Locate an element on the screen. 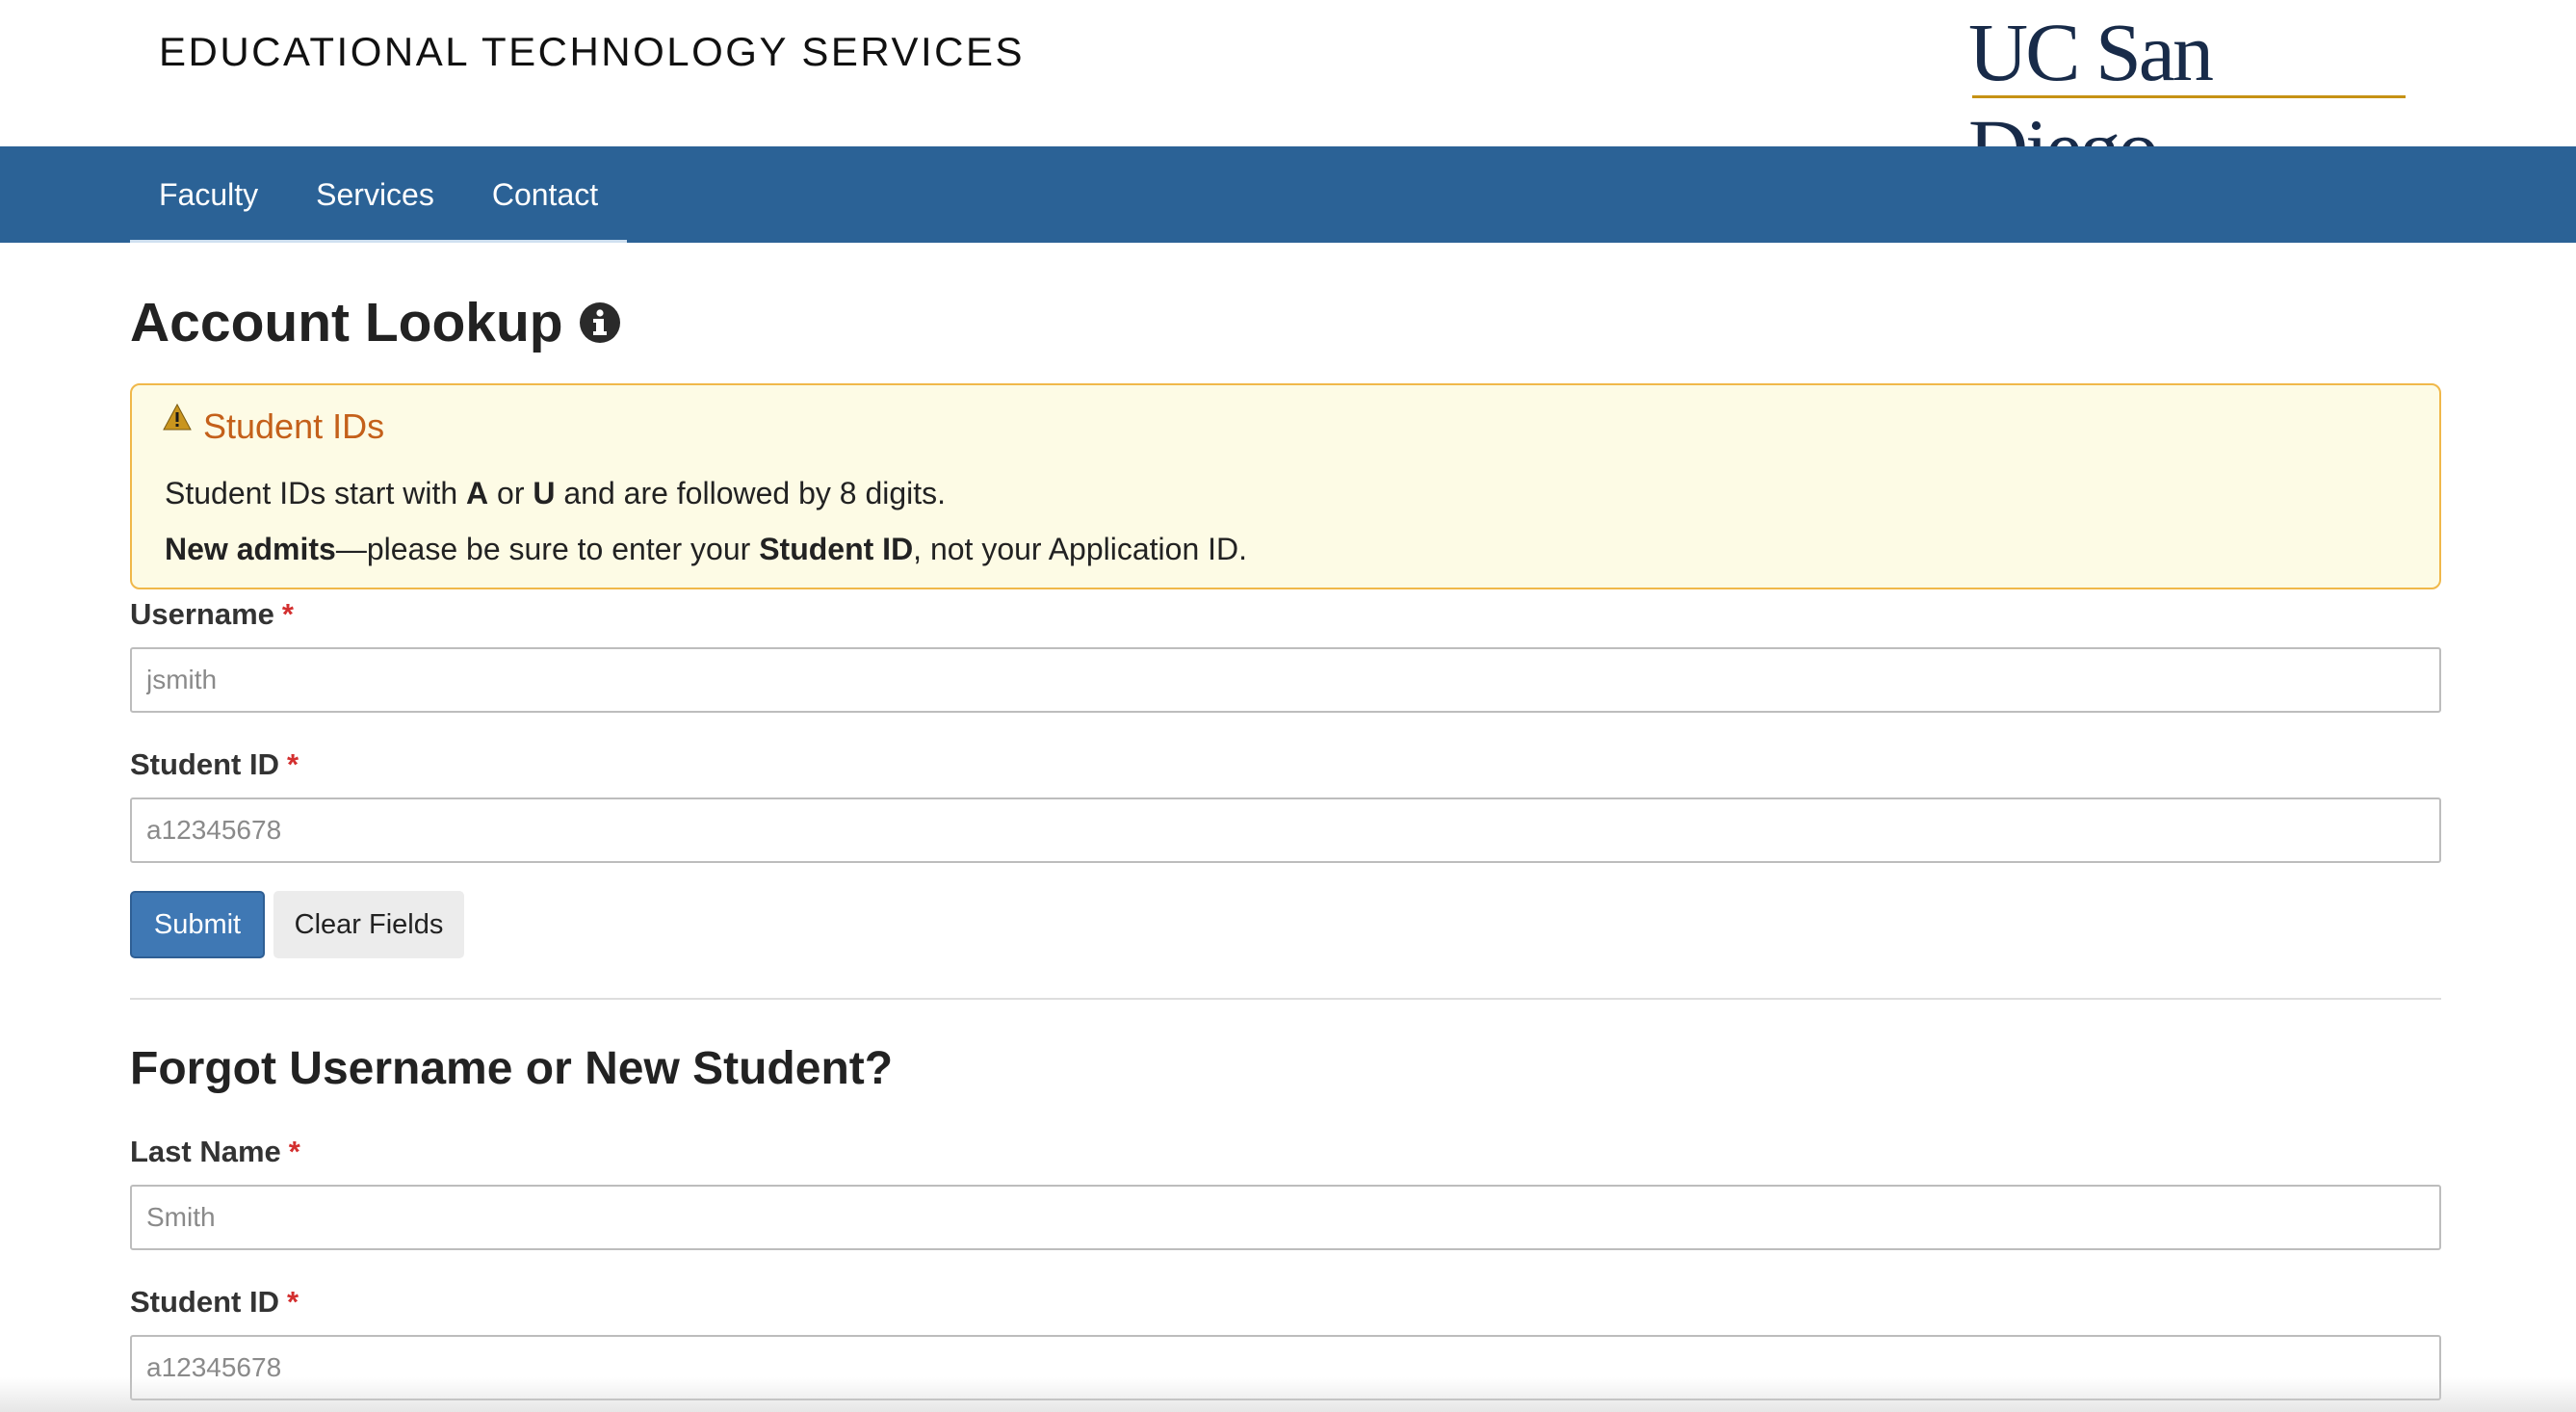 The width and height of the screenshot is (2576, 1412). page-title-row: Account Lookup is located at coordinates (375, 322).